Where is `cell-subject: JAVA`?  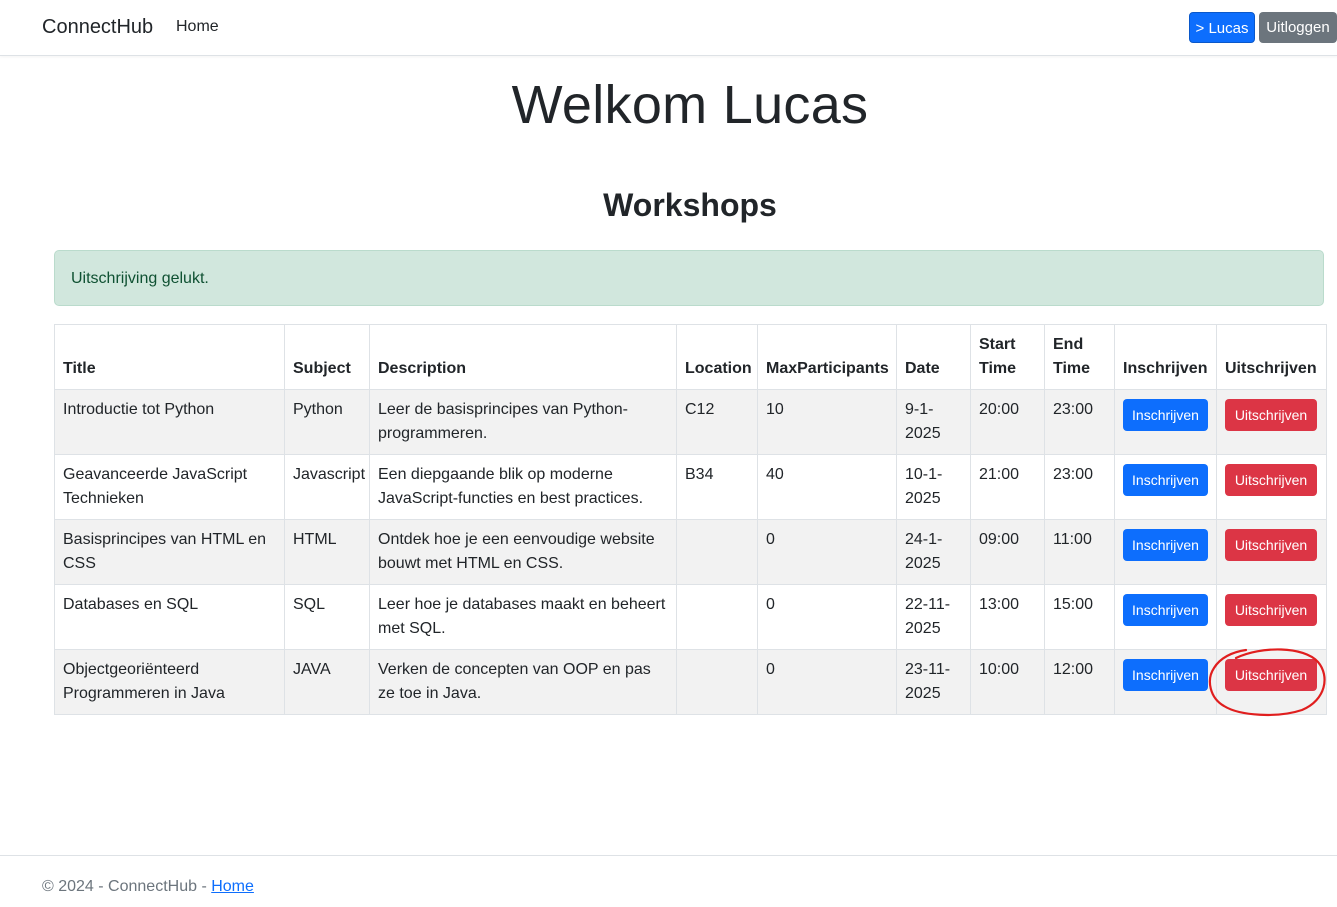
cell-subject: JAVA is located at coordinates (327, 682).